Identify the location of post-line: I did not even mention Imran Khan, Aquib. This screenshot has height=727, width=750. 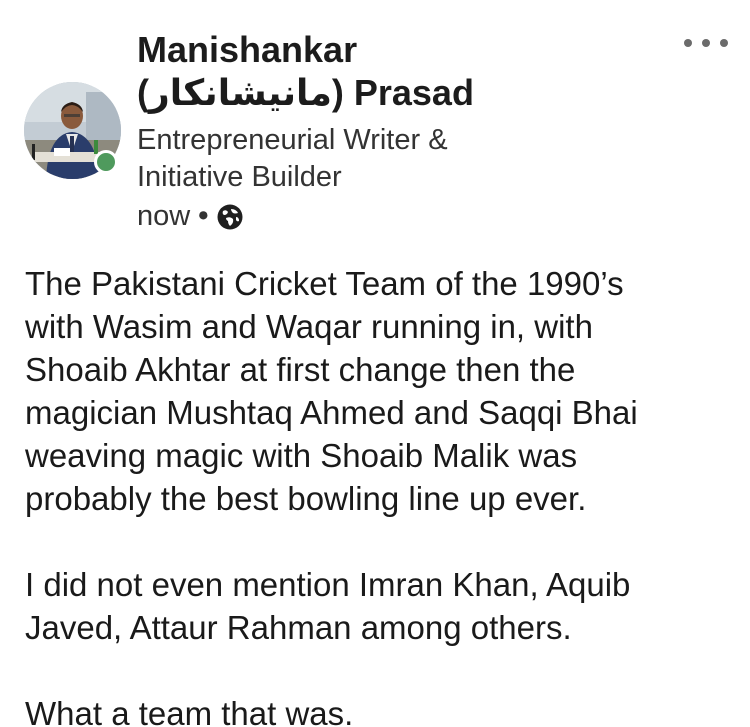
(328, 584).